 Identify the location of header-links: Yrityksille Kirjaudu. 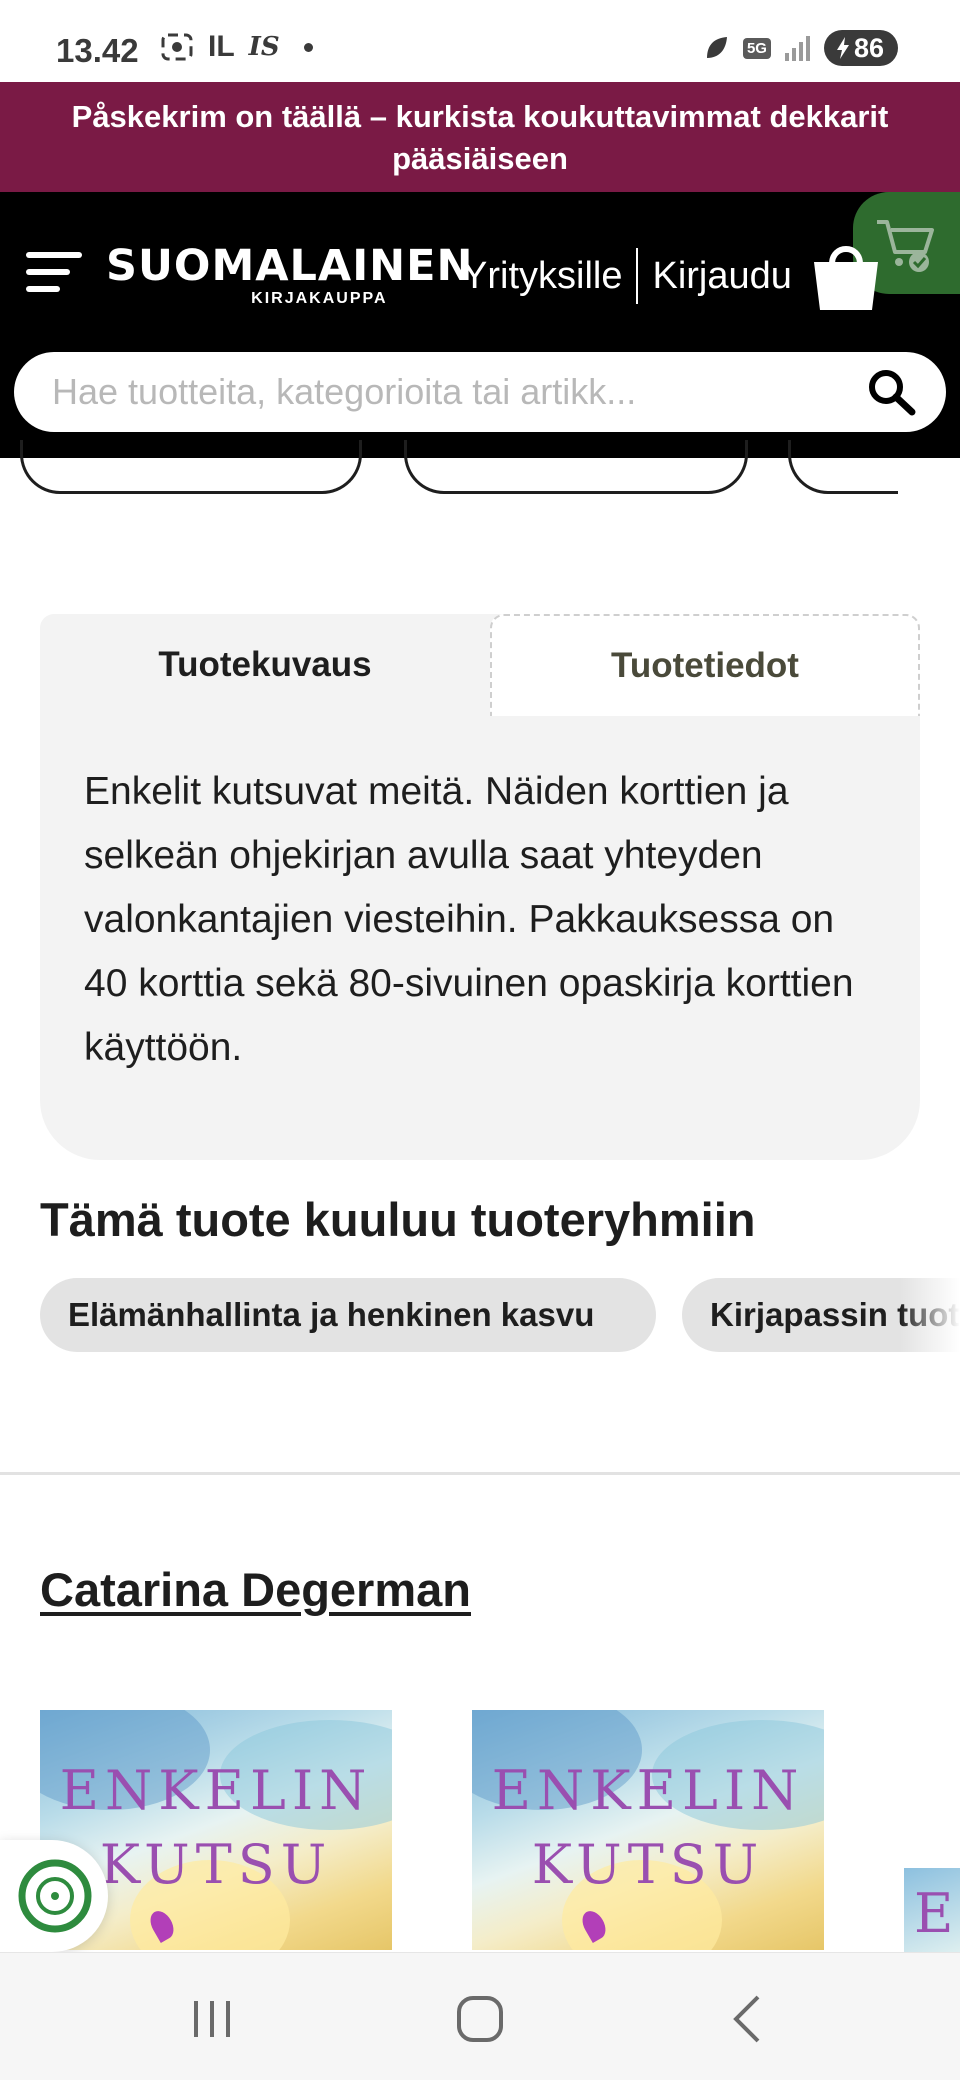
(627, 276).